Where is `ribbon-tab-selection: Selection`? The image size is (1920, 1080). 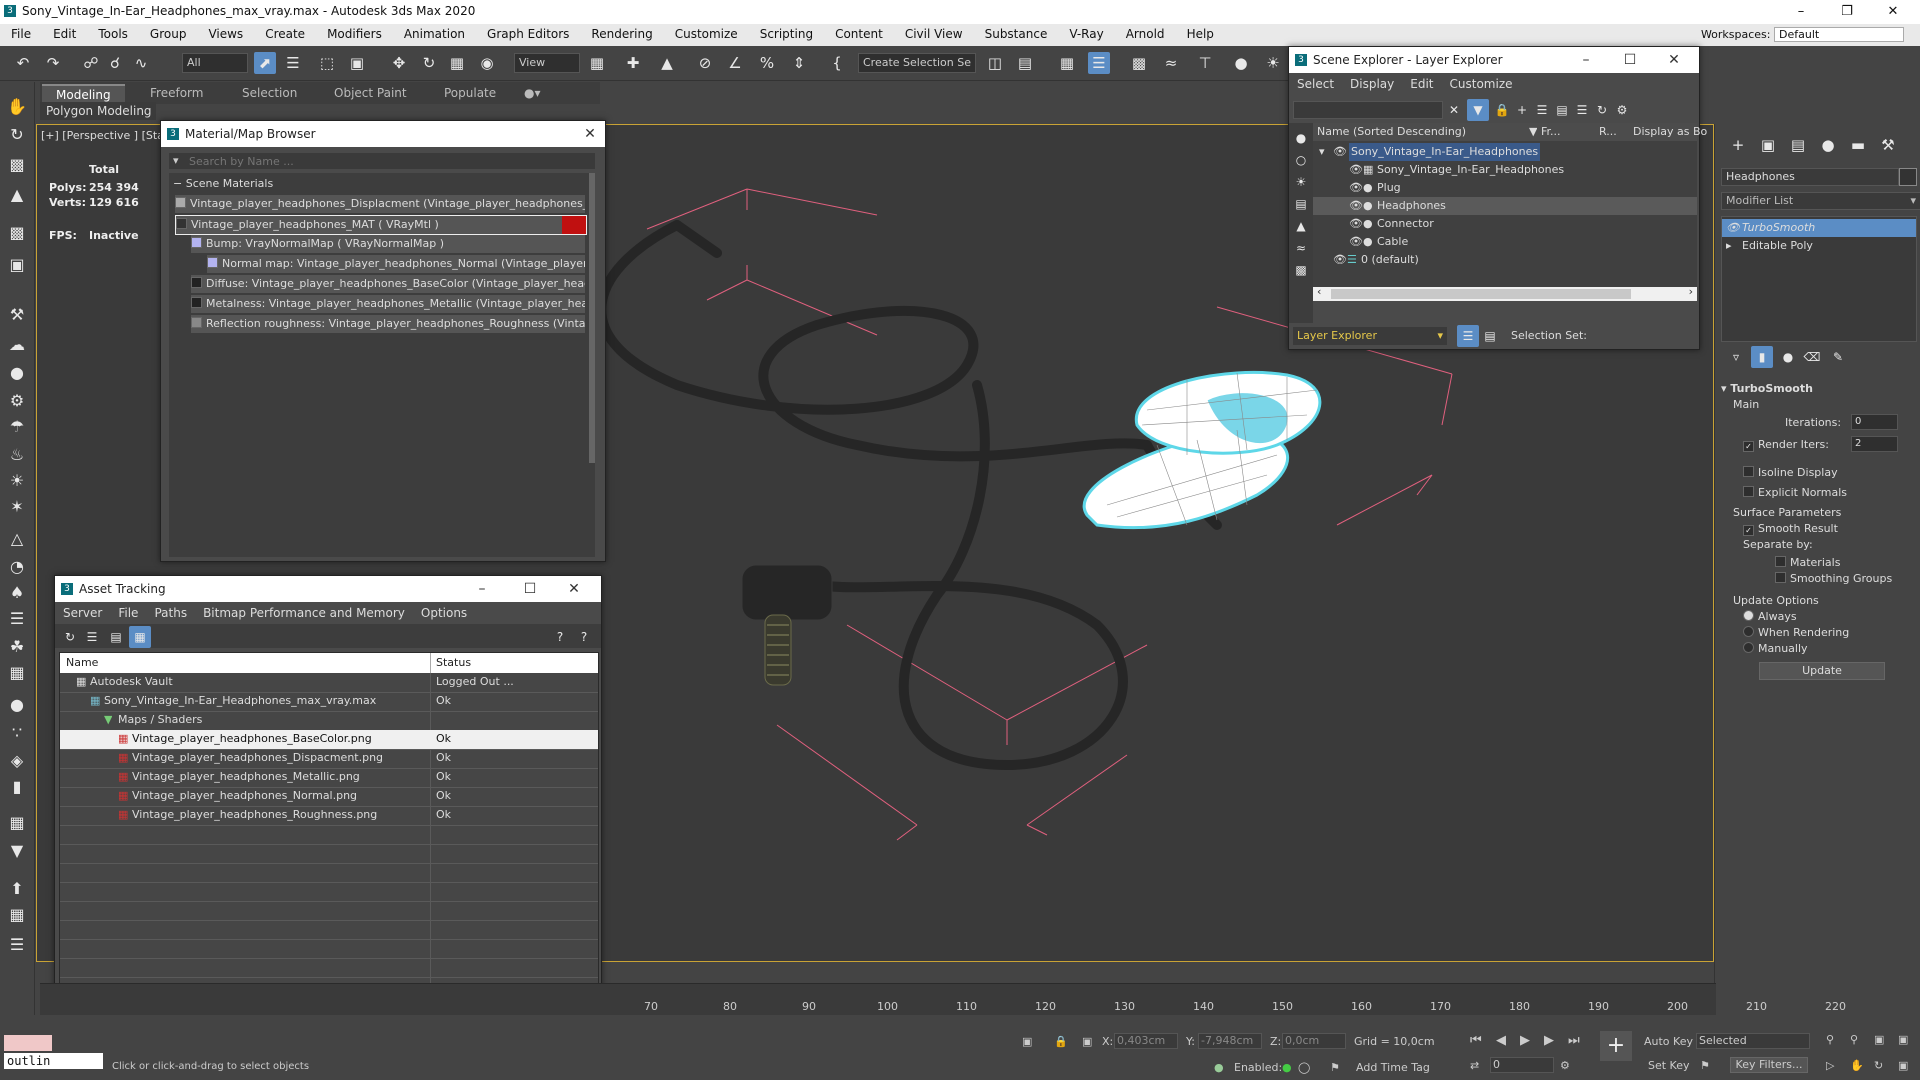 ribbon-tab-selection: Selection is located at coordinates (269, 93).